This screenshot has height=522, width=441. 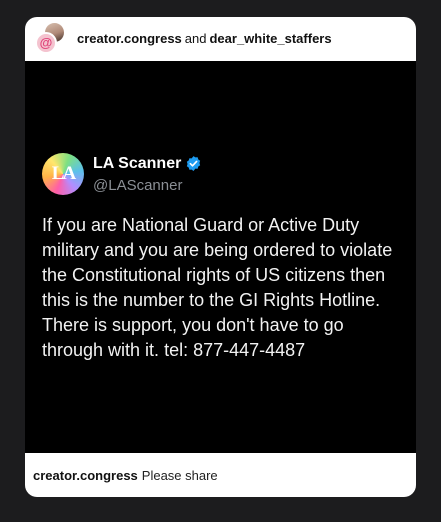 What do you see at coordinates (179, 475) in the screenshot?
I see `caption-text: Please share` at bounding box center [179, 475].